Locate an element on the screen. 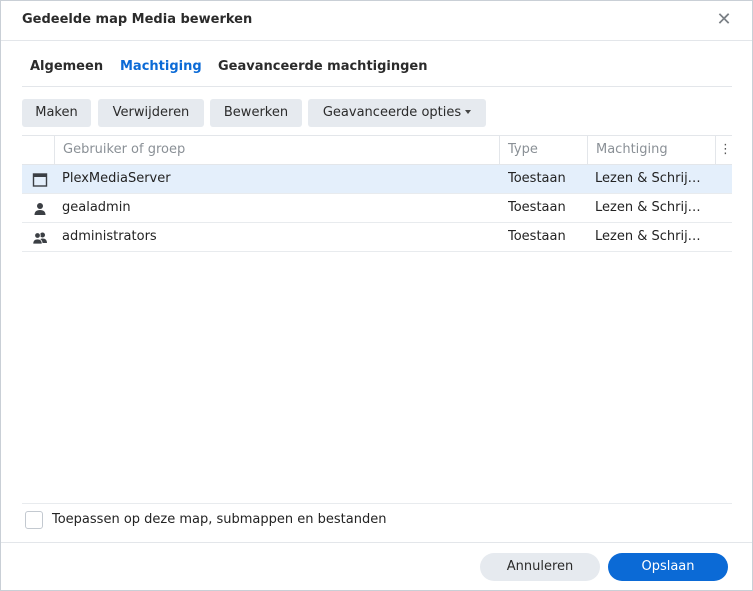 The width and height of the screenshot is (753, 591). tab-permission: Machtiging is located at coordinates (161, 66).